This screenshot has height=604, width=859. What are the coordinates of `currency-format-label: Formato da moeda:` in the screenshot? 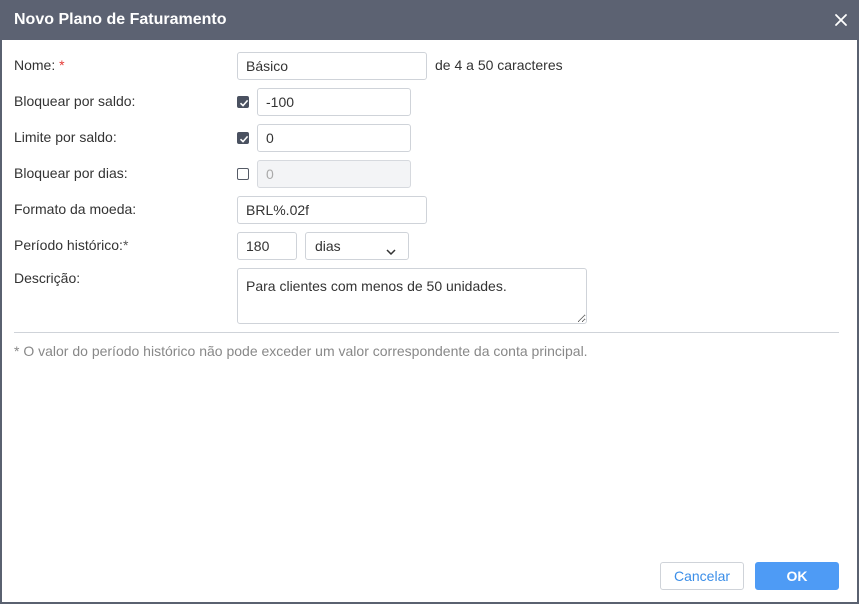 It's located at (75, 209).